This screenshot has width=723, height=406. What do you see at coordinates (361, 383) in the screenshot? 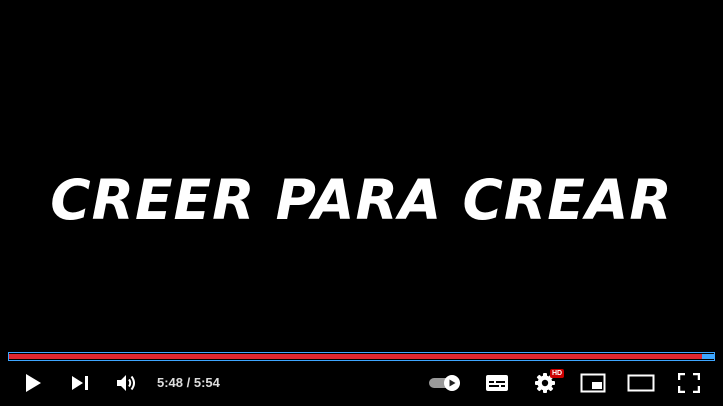
I see `player-controls: 5:48 / 5:54 HD` at bounding box center [361, 383].